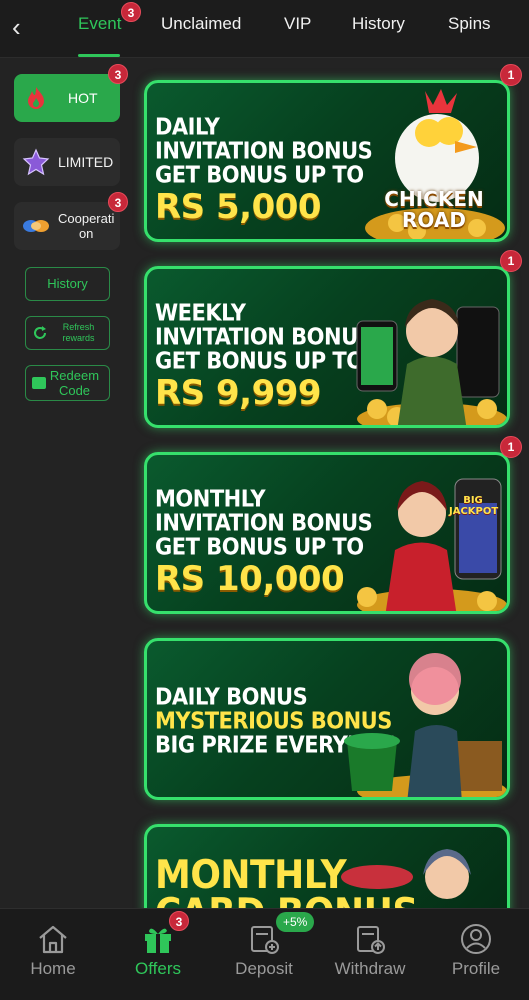 The image size is (529, 1000). Describe the element at coordinates (476, 968) in the screenshot. I see `nav-label: Profile` at that location.